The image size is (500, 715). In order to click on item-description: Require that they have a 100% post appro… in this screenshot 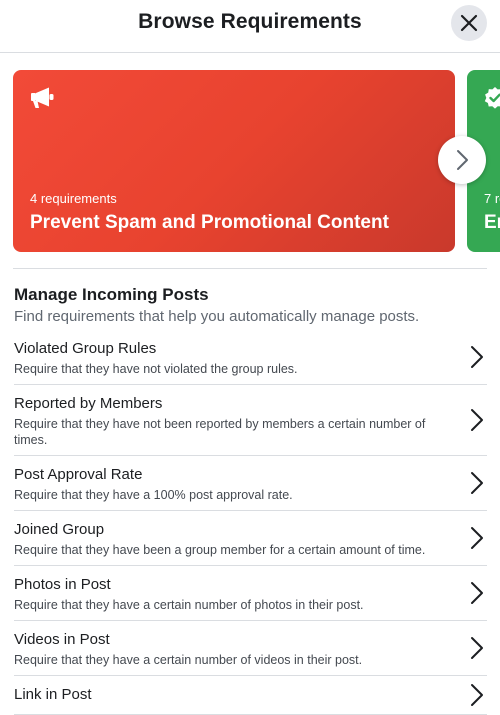, I will do `click(153, 495)`.